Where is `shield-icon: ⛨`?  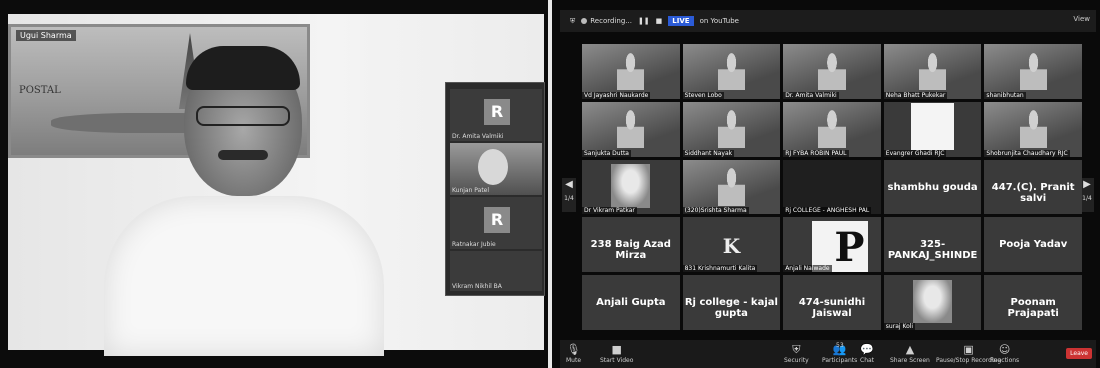 shield-icon: ⛨ is located at coordinates (572, 21).